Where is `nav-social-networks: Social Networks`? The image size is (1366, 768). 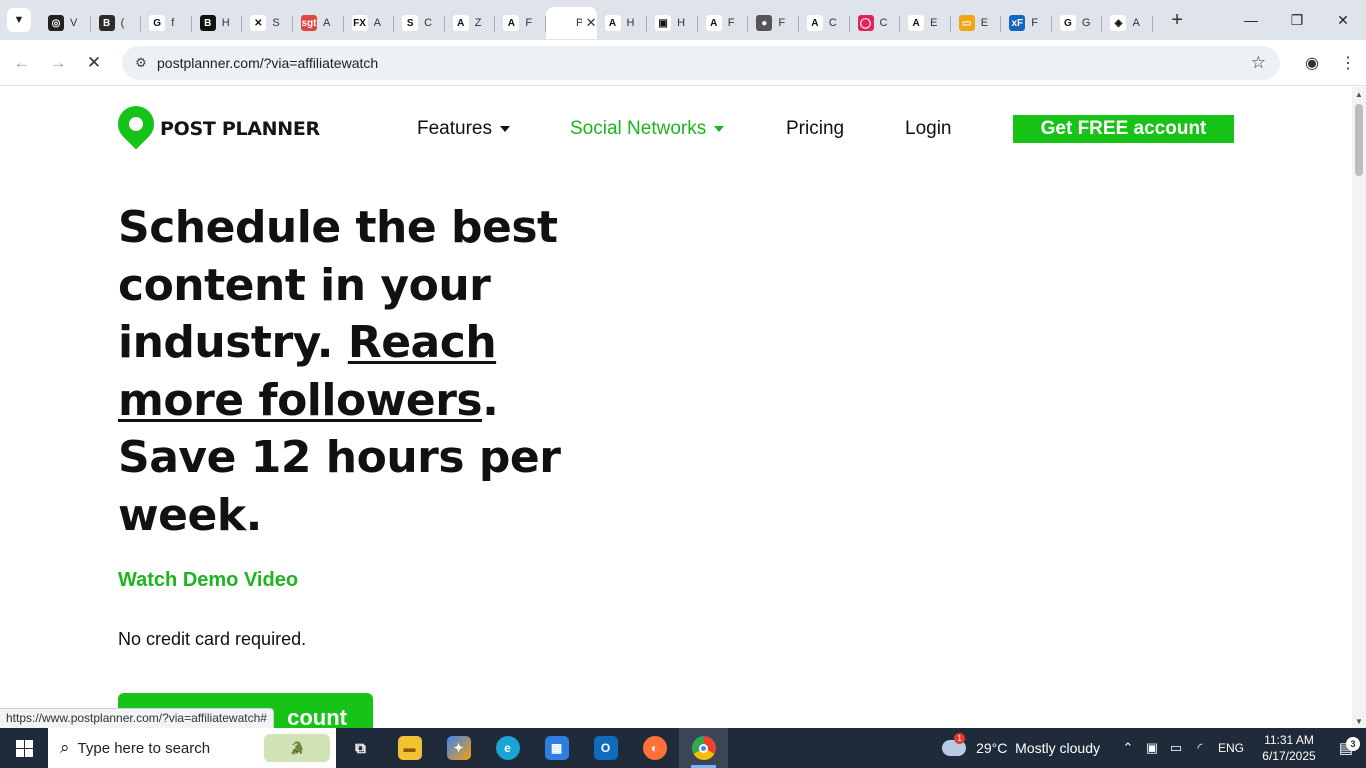 nav-social-networks: Social Networks is located at coordinates (647, 129).